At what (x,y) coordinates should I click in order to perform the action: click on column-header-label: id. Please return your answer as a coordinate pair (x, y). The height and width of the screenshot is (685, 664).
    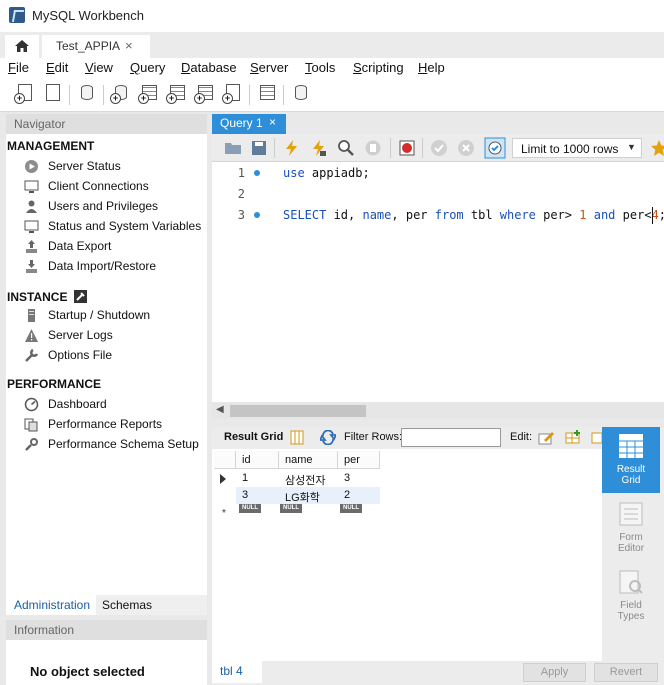
    Looking at the image, I should click on (246, 460).